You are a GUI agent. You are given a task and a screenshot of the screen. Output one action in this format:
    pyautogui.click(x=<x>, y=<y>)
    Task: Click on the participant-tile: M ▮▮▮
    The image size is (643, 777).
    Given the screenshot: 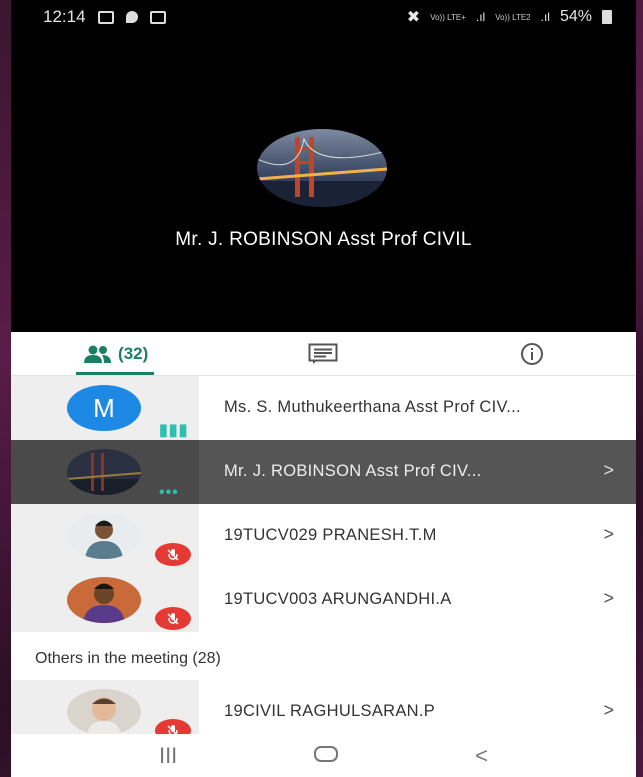 What is the action you would take?
    pyautogui.click(x=105, y=408)
    